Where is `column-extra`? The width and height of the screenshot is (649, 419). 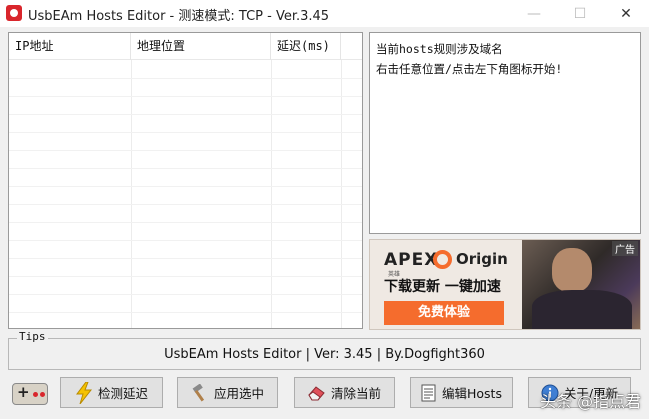 column-extra is located at coordinates (351, 46).